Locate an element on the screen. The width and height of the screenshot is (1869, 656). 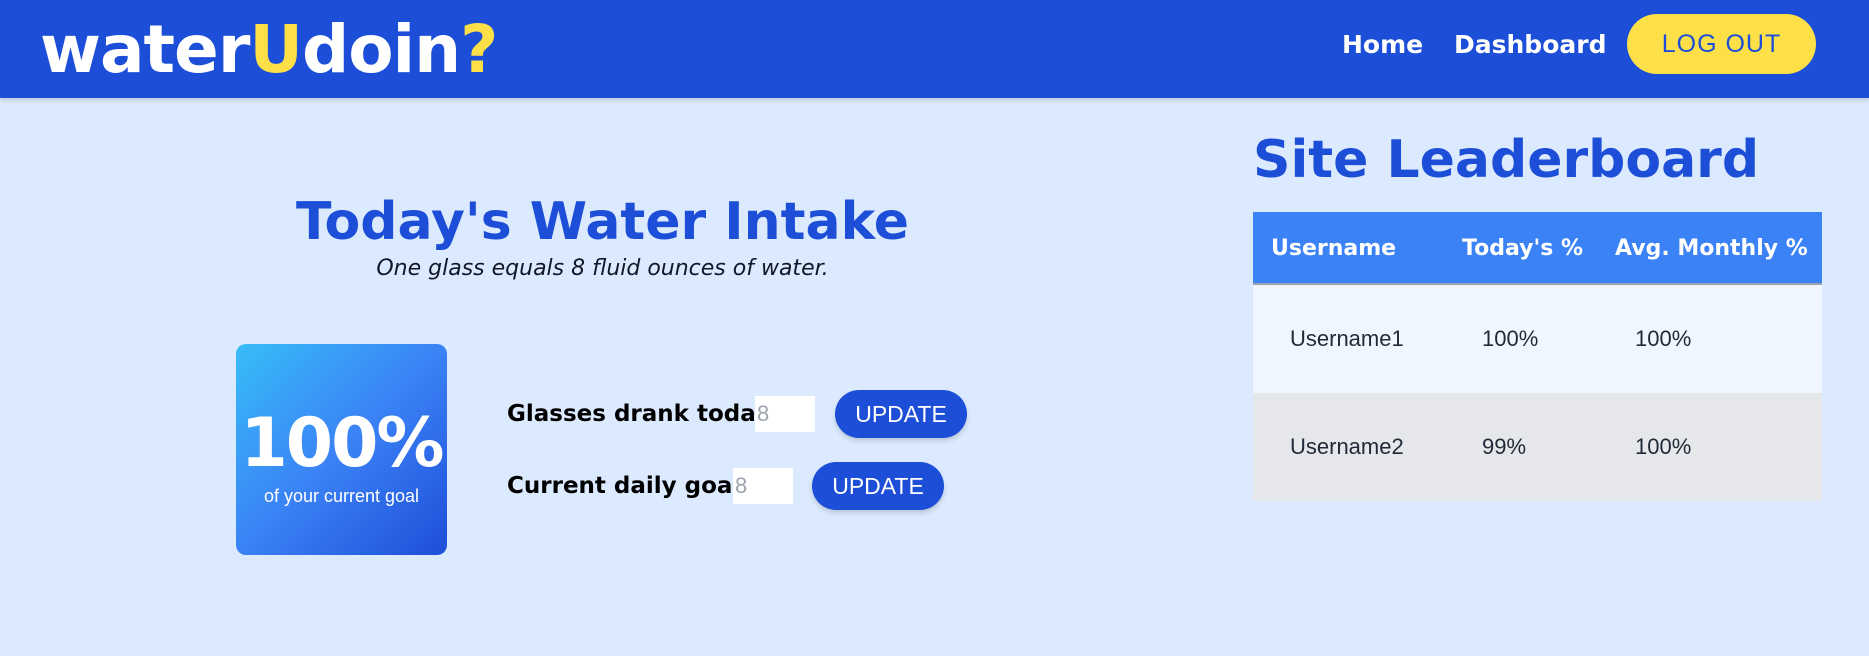
logo-word-water: water is located at coordinates (145, 49).